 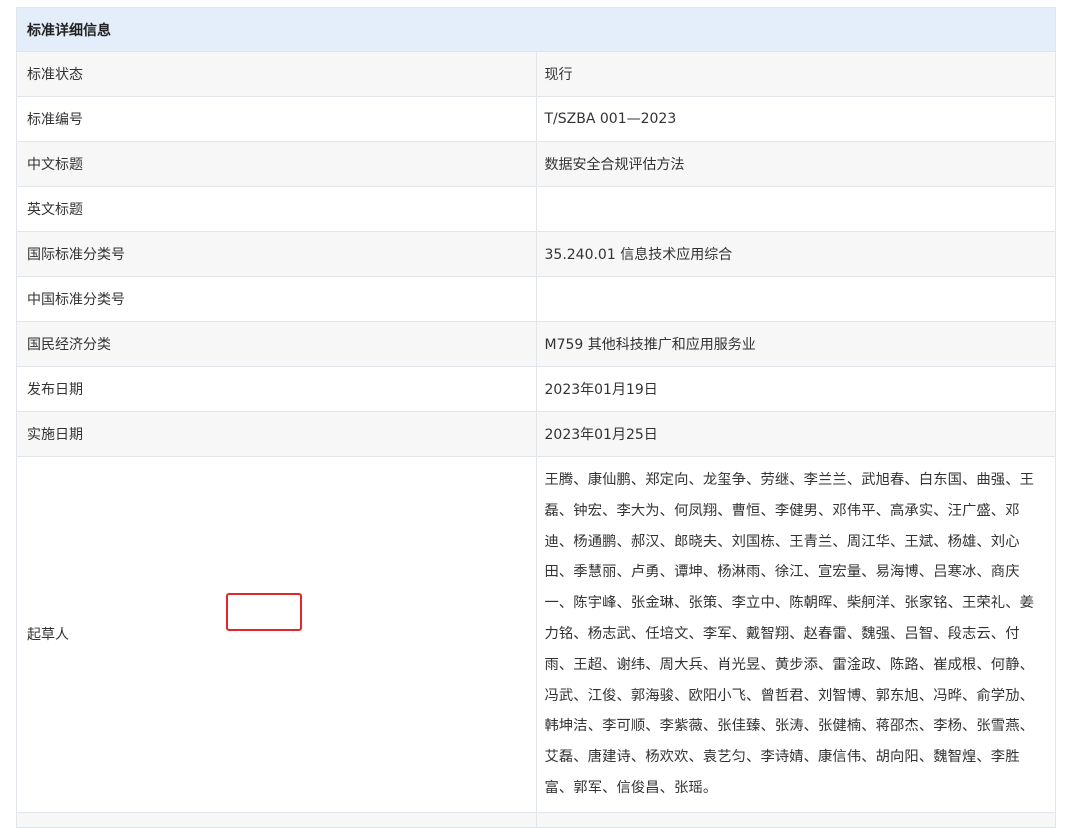 What do you see at coordinates (264, 612) in the screenshot?
I see `highlight-box` at bounding box center [264, 612].